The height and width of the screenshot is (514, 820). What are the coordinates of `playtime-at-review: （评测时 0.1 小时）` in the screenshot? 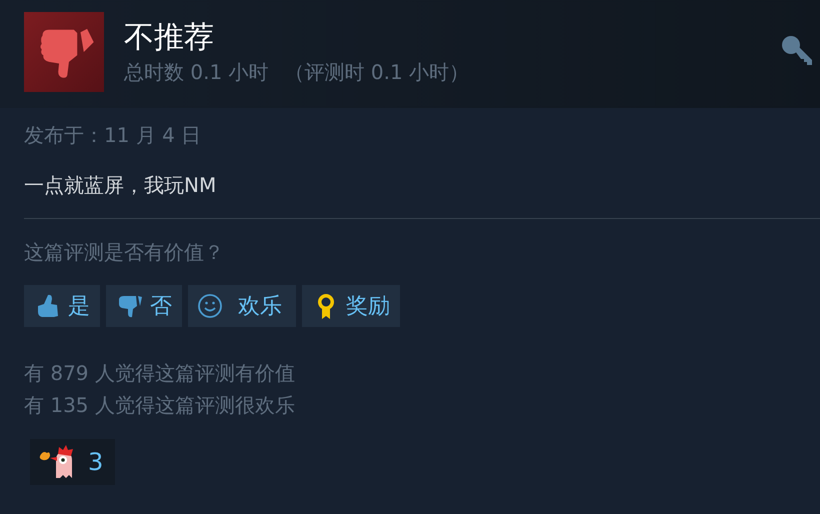 It's located at (377, 72).